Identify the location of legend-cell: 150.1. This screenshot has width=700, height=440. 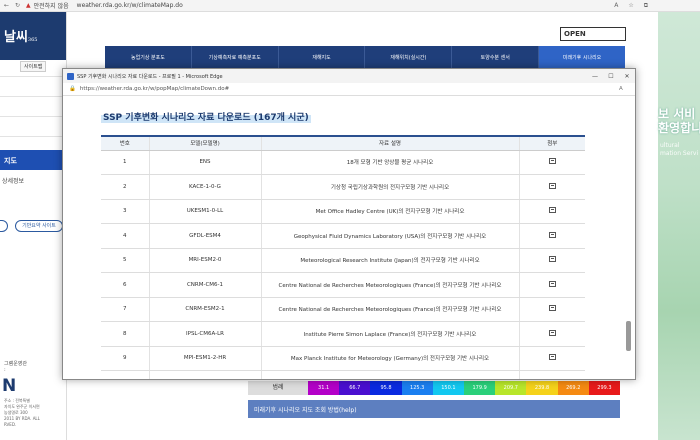
(448, 388).